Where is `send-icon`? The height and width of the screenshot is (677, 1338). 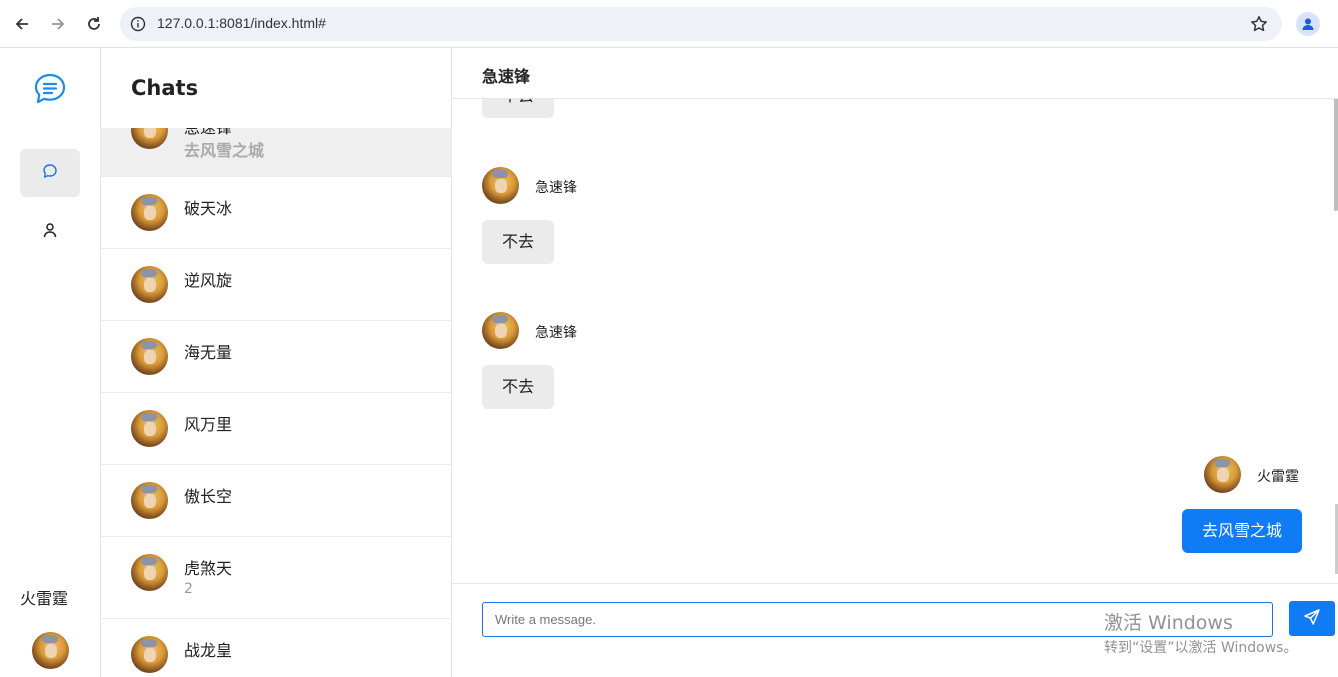 send-icon is located at coordinates (1312, 619).